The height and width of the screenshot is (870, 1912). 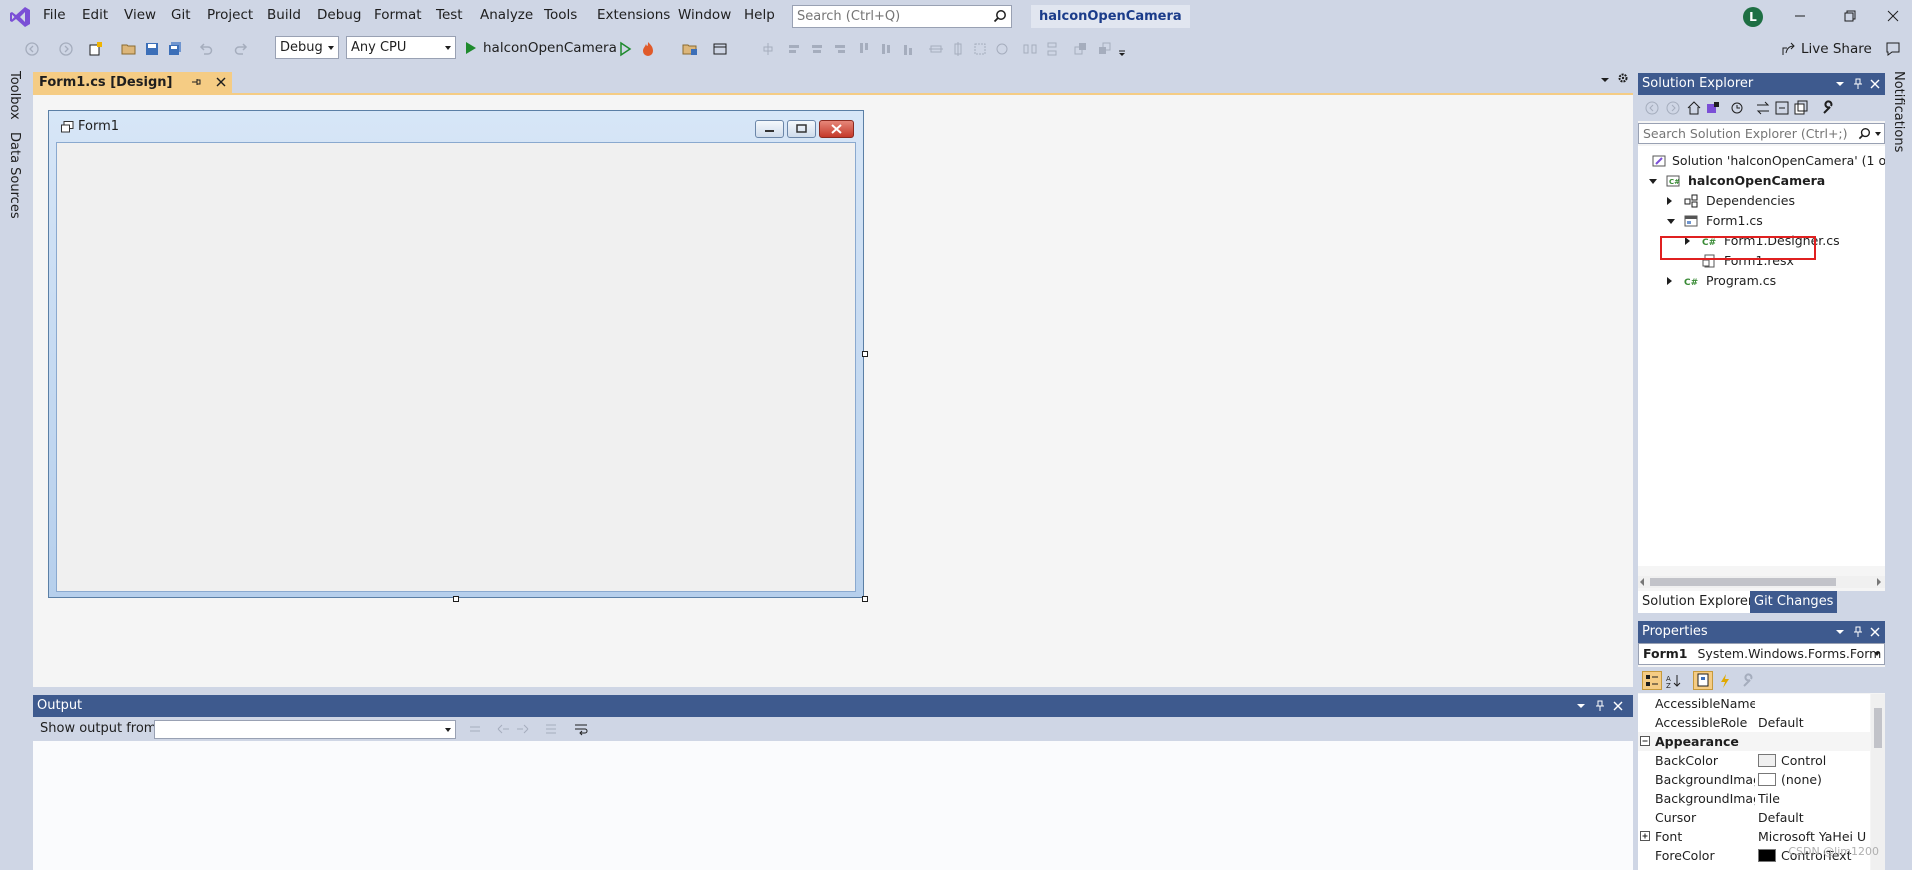 I want to click on show-all-files-icon, so click(x=1801, y=108).